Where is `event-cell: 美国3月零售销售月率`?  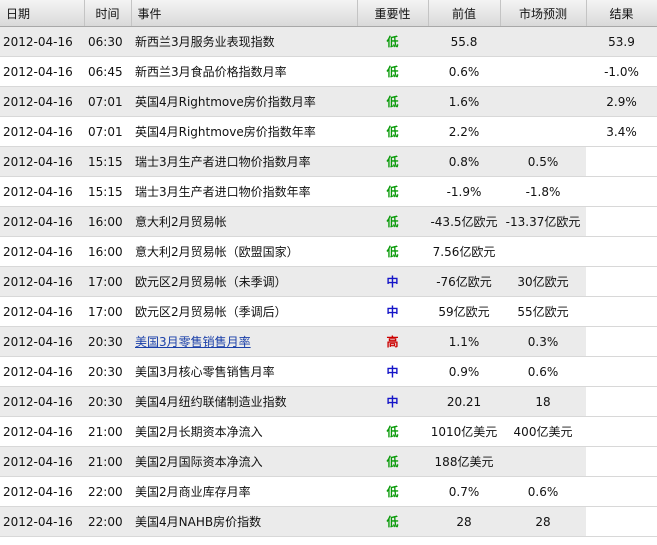 event-cell: 美国3月零售销售月率 is located at coordinates (244, 341).